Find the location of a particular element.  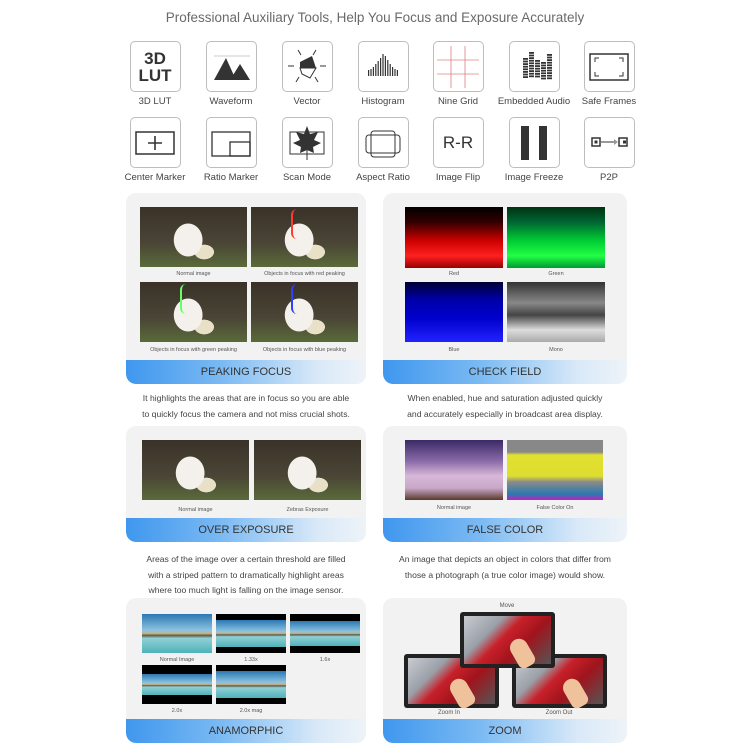

p2p-icon is located at coordinates (609, 141).